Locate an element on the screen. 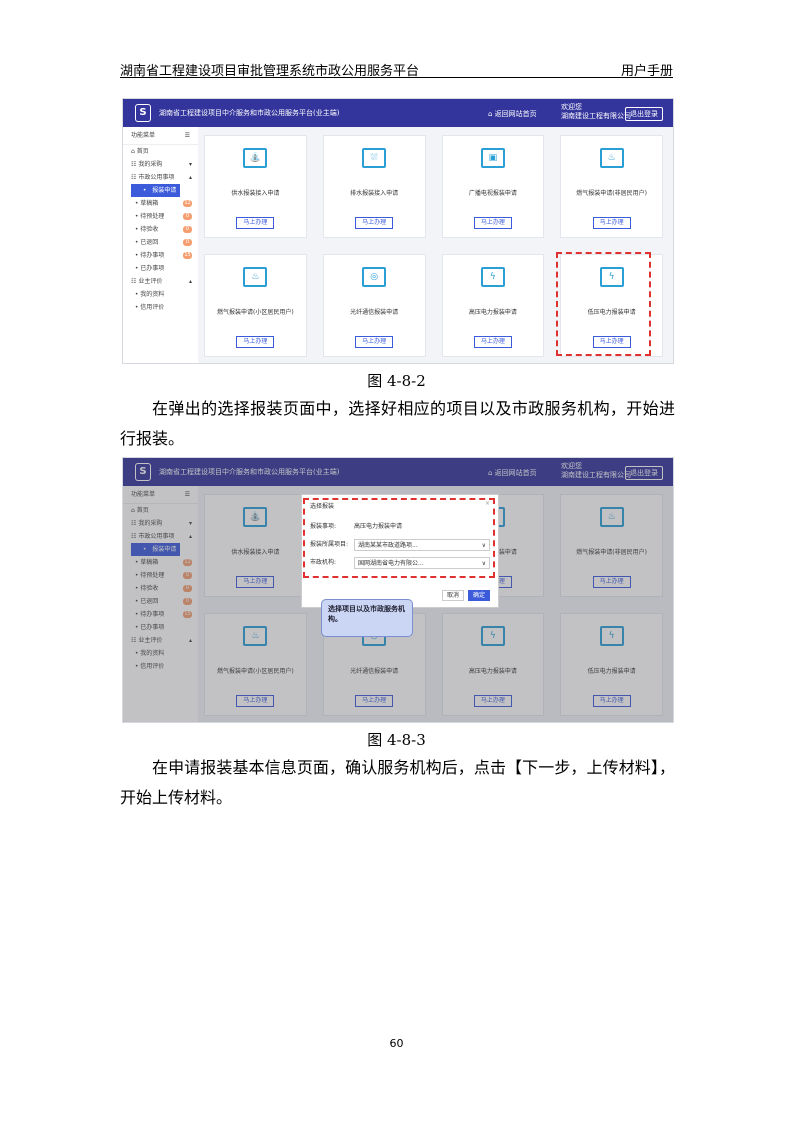 This screenshot has width=793, height=1122. service-card: ▣ 广播电视报装申请马上办理 is located at coordinates (493, 186).